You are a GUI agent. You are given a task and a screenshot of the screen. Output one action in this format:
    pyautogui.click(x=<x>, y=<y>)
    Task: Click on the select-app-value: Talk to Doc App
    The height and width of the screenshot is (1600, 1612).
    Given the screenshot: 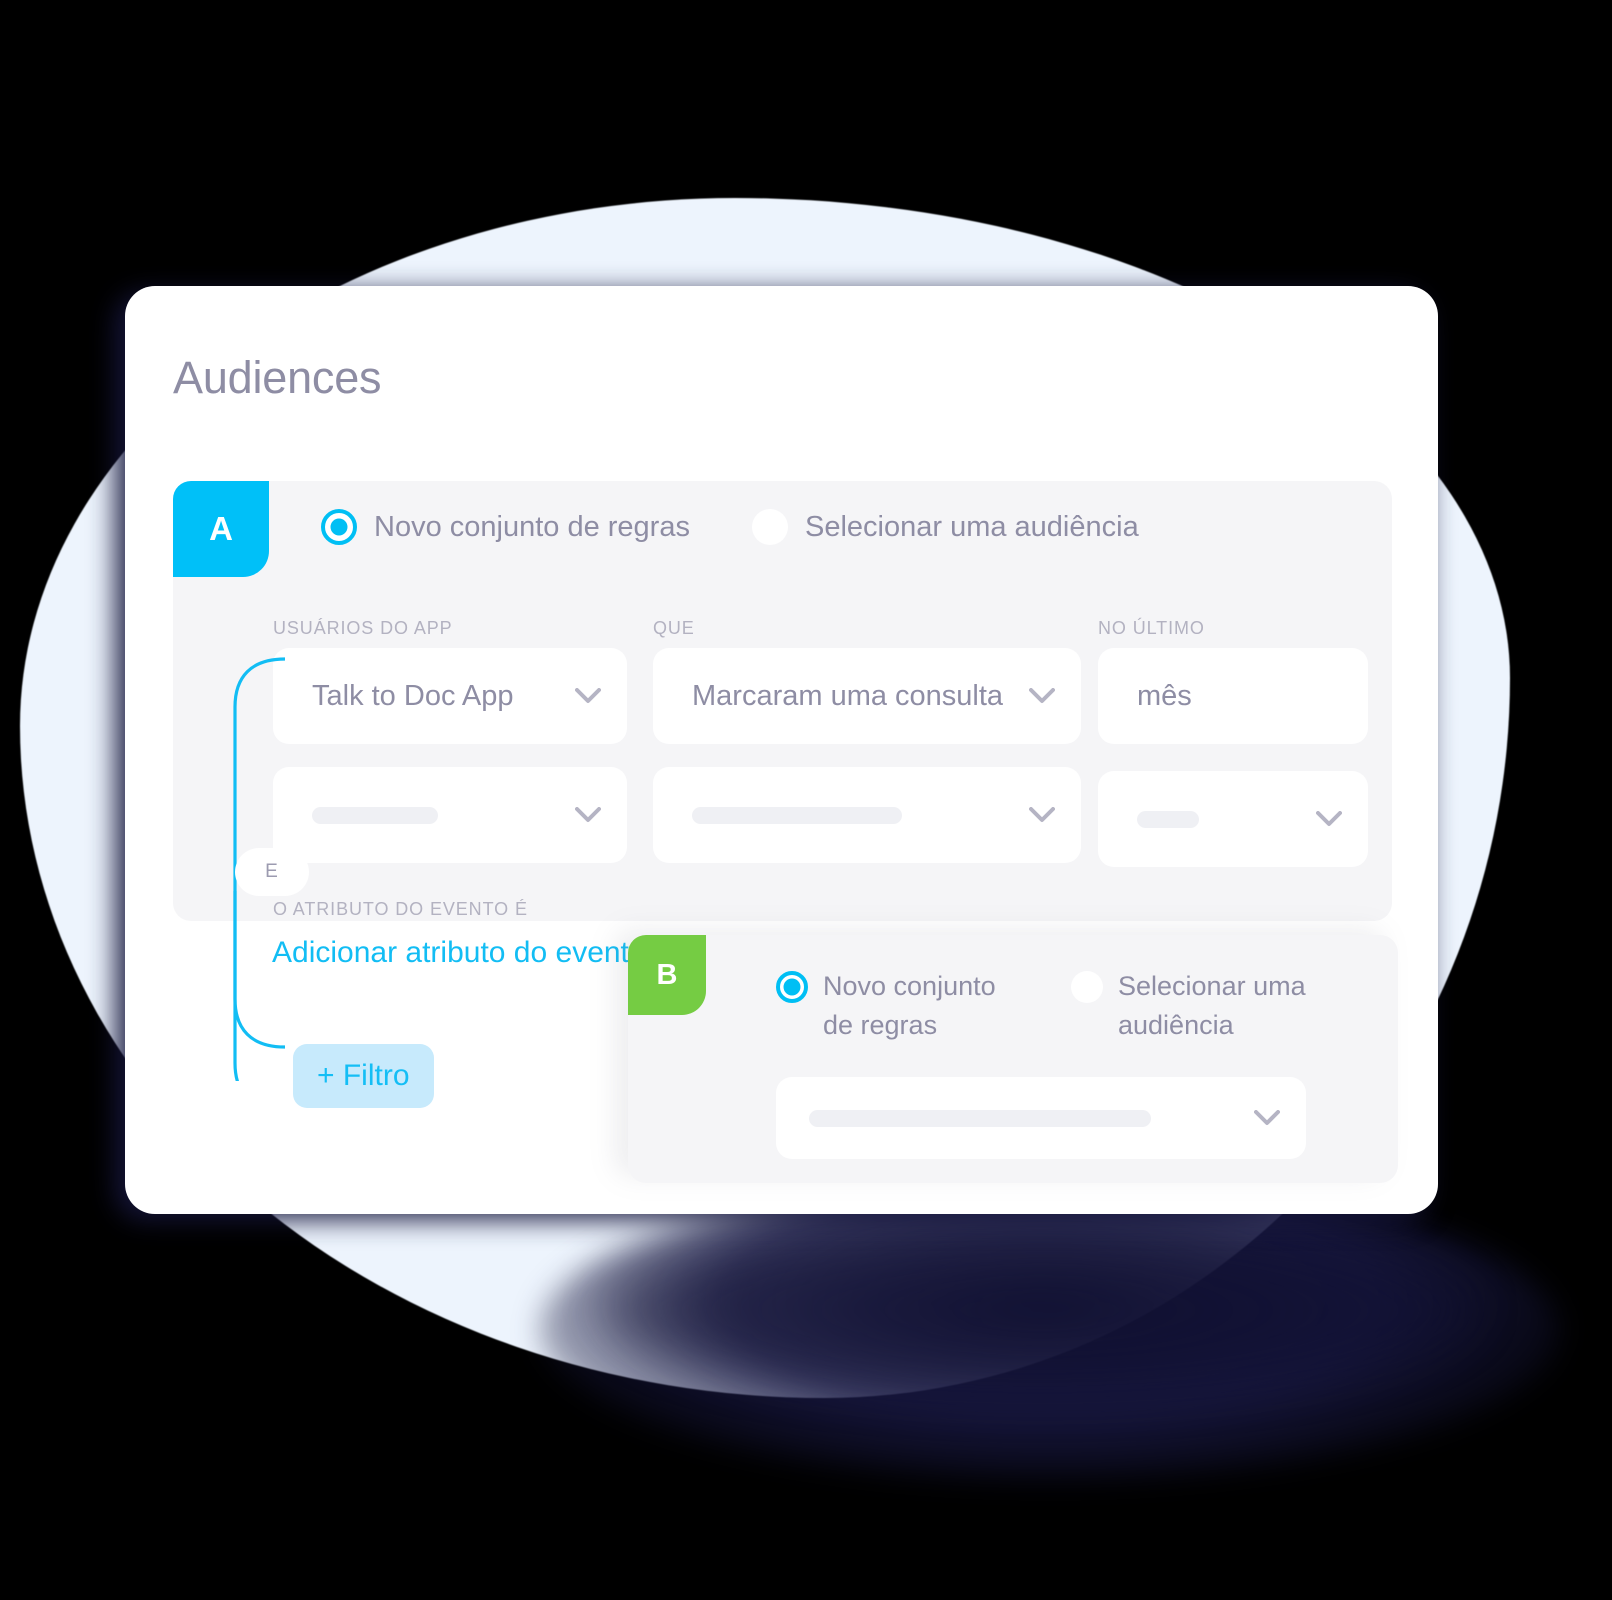 What is the action you would take?
    pyautogui.click(x=413, y=695)
    